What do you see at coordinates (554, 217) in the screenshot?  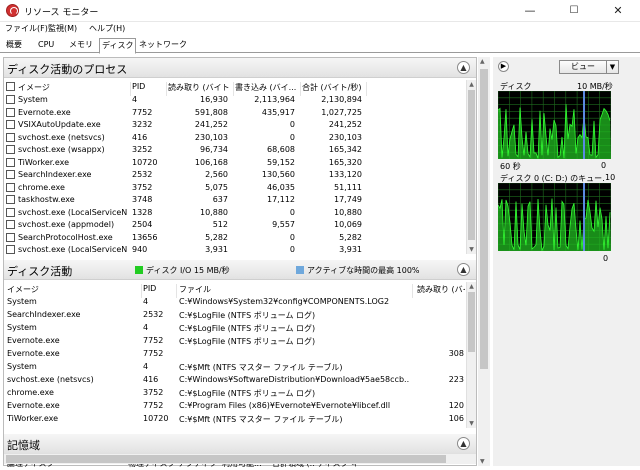 I see `disk0-graph` at bounding box center [554, 217].